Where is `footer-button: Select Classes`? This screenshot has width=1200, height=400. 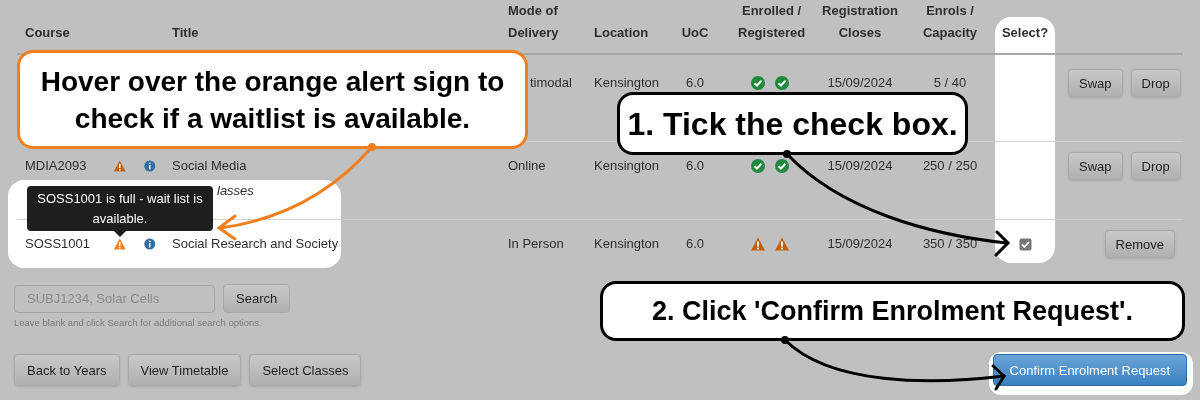
footer-button: Select Classes is located at coordinates (305, 370).